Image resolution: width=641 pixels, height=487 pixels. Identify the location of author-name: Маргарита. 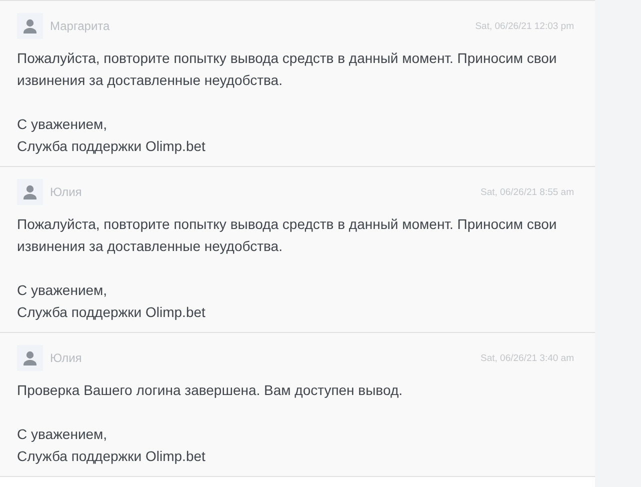
(80, 26).